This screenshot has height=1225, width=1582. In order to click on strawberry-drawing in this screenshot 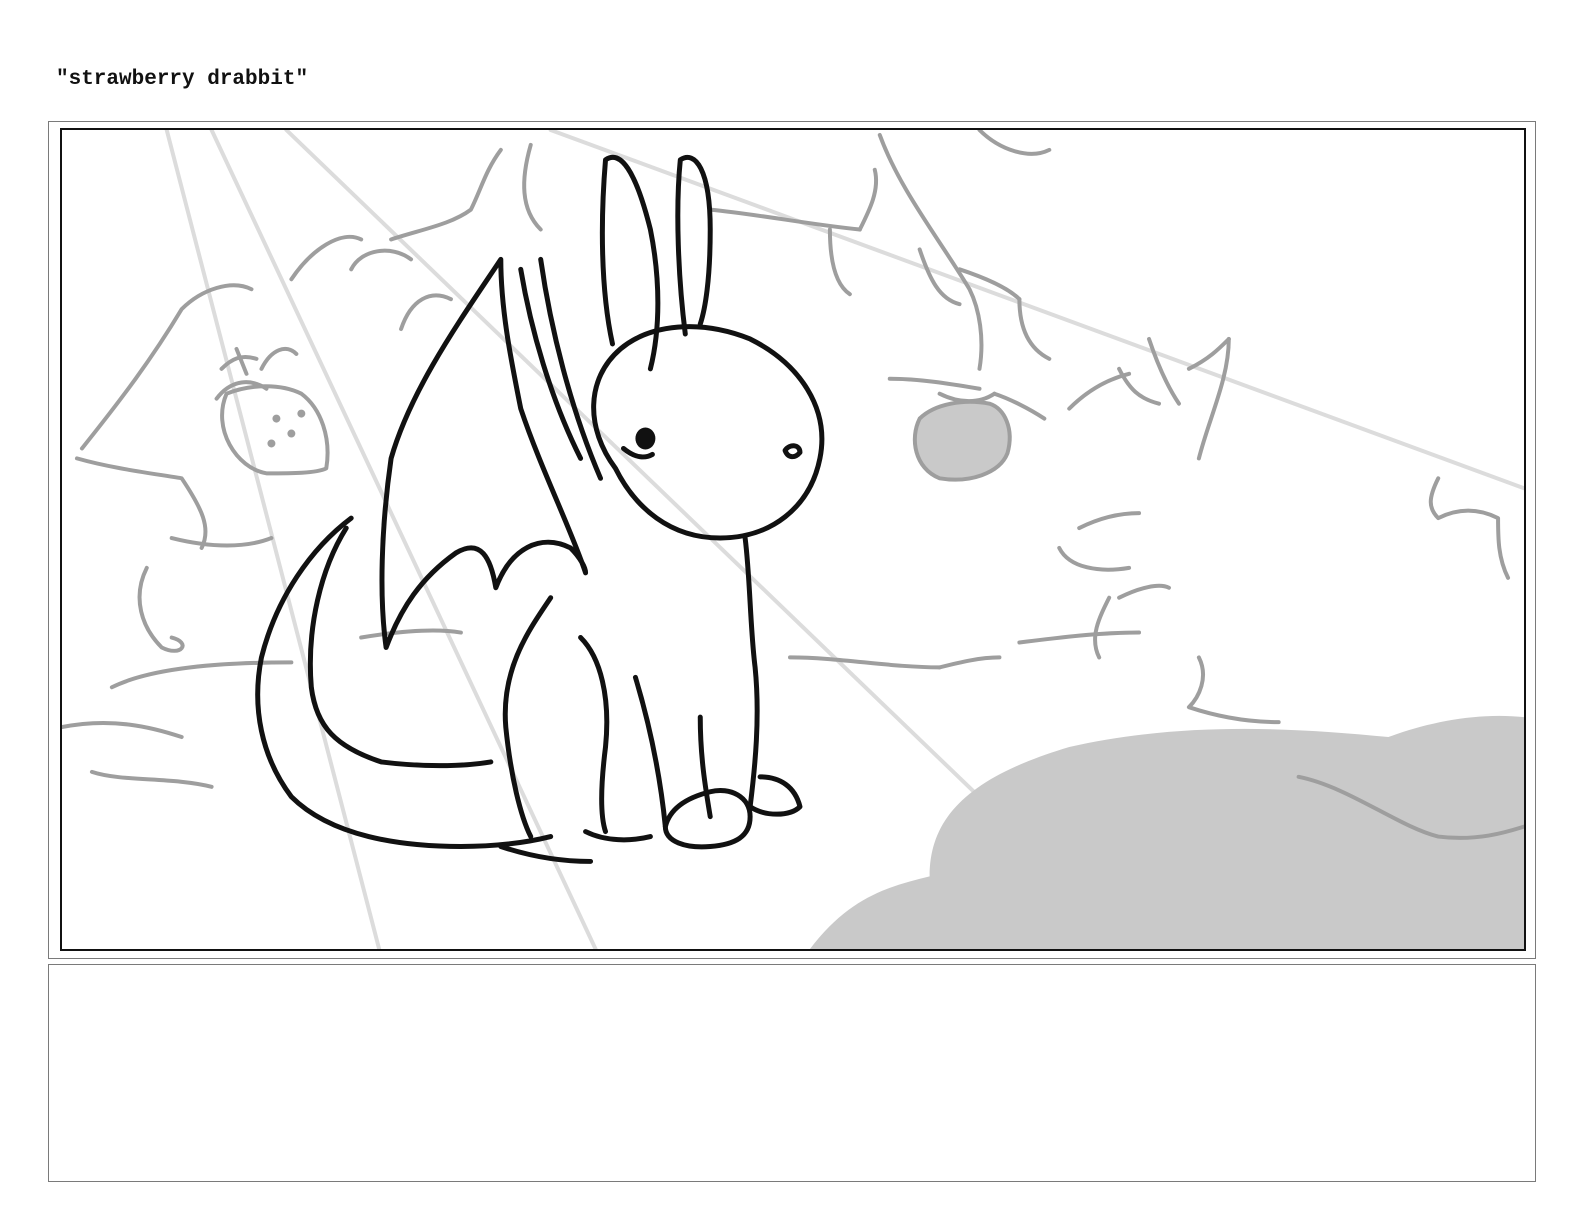, I will do `click(272, 411)`.